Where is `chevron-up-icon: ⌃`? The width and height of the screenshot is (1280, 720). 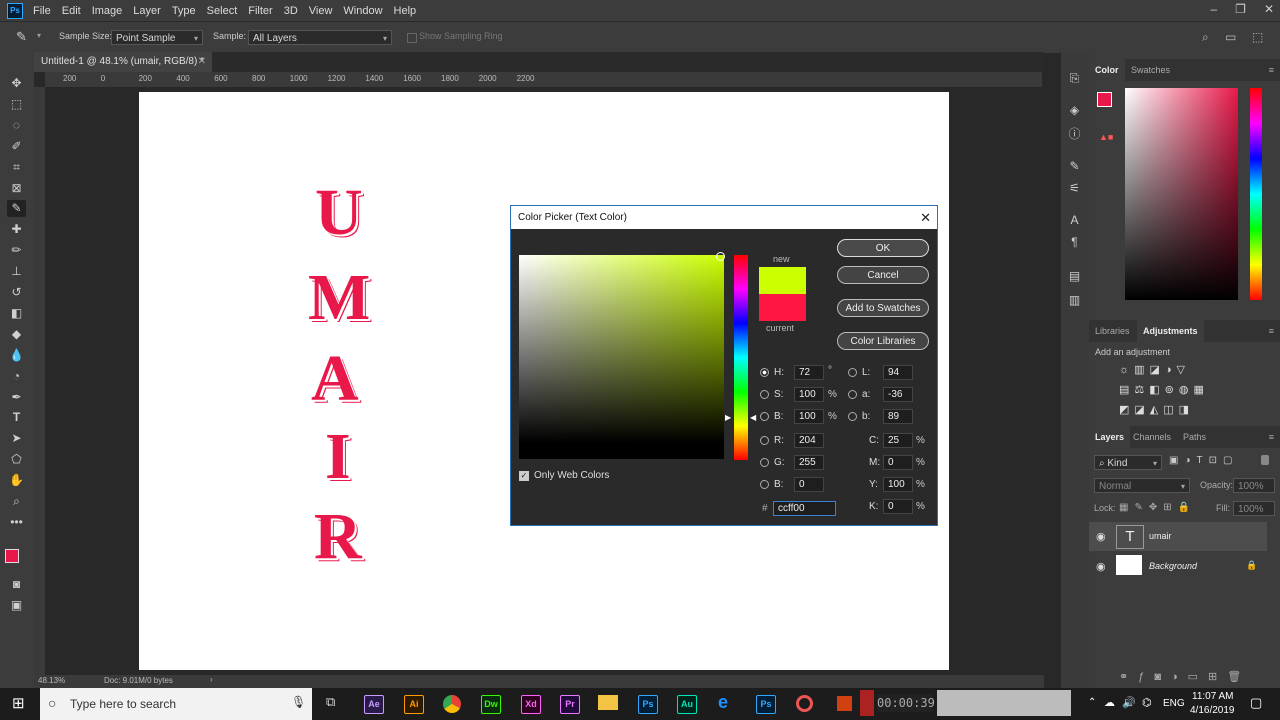
chevron-up-icon: ⌃ is located at coordinates (1092, 702).